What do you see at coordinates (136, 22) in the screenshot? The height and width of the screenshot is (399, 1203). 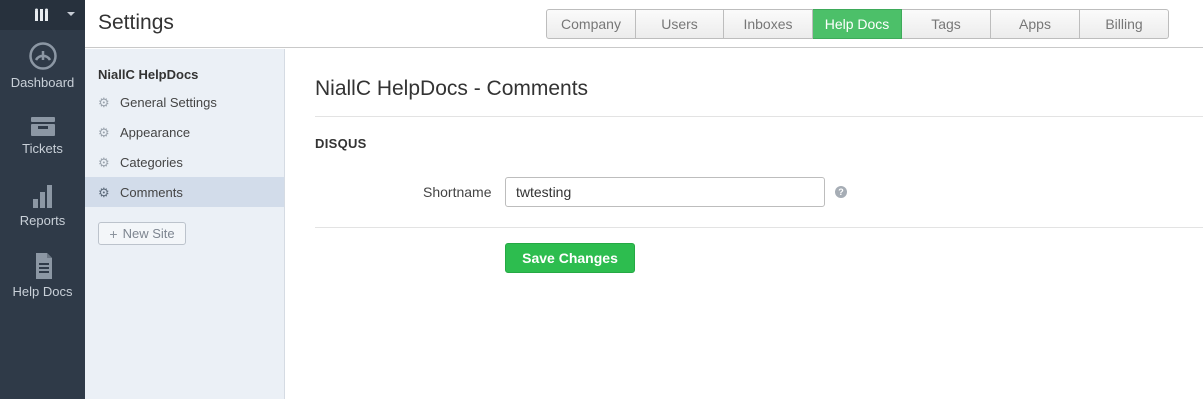 I see `page-title: Settings` at bounding box center [136, 22].